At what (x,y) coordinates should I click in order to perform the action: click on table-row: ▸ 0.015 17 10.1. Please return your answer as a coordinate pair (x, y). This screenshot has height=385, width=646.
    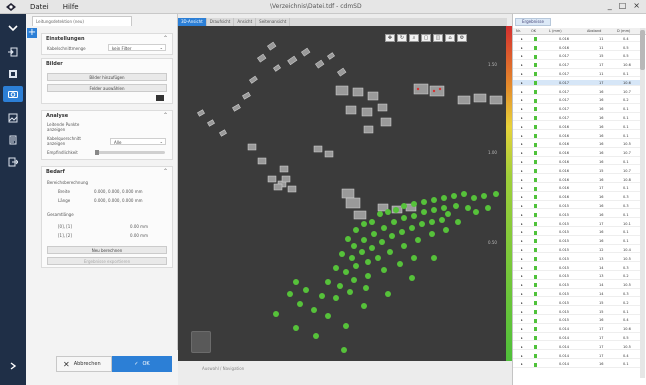
    Looking at the image, I should click on (577, 224).